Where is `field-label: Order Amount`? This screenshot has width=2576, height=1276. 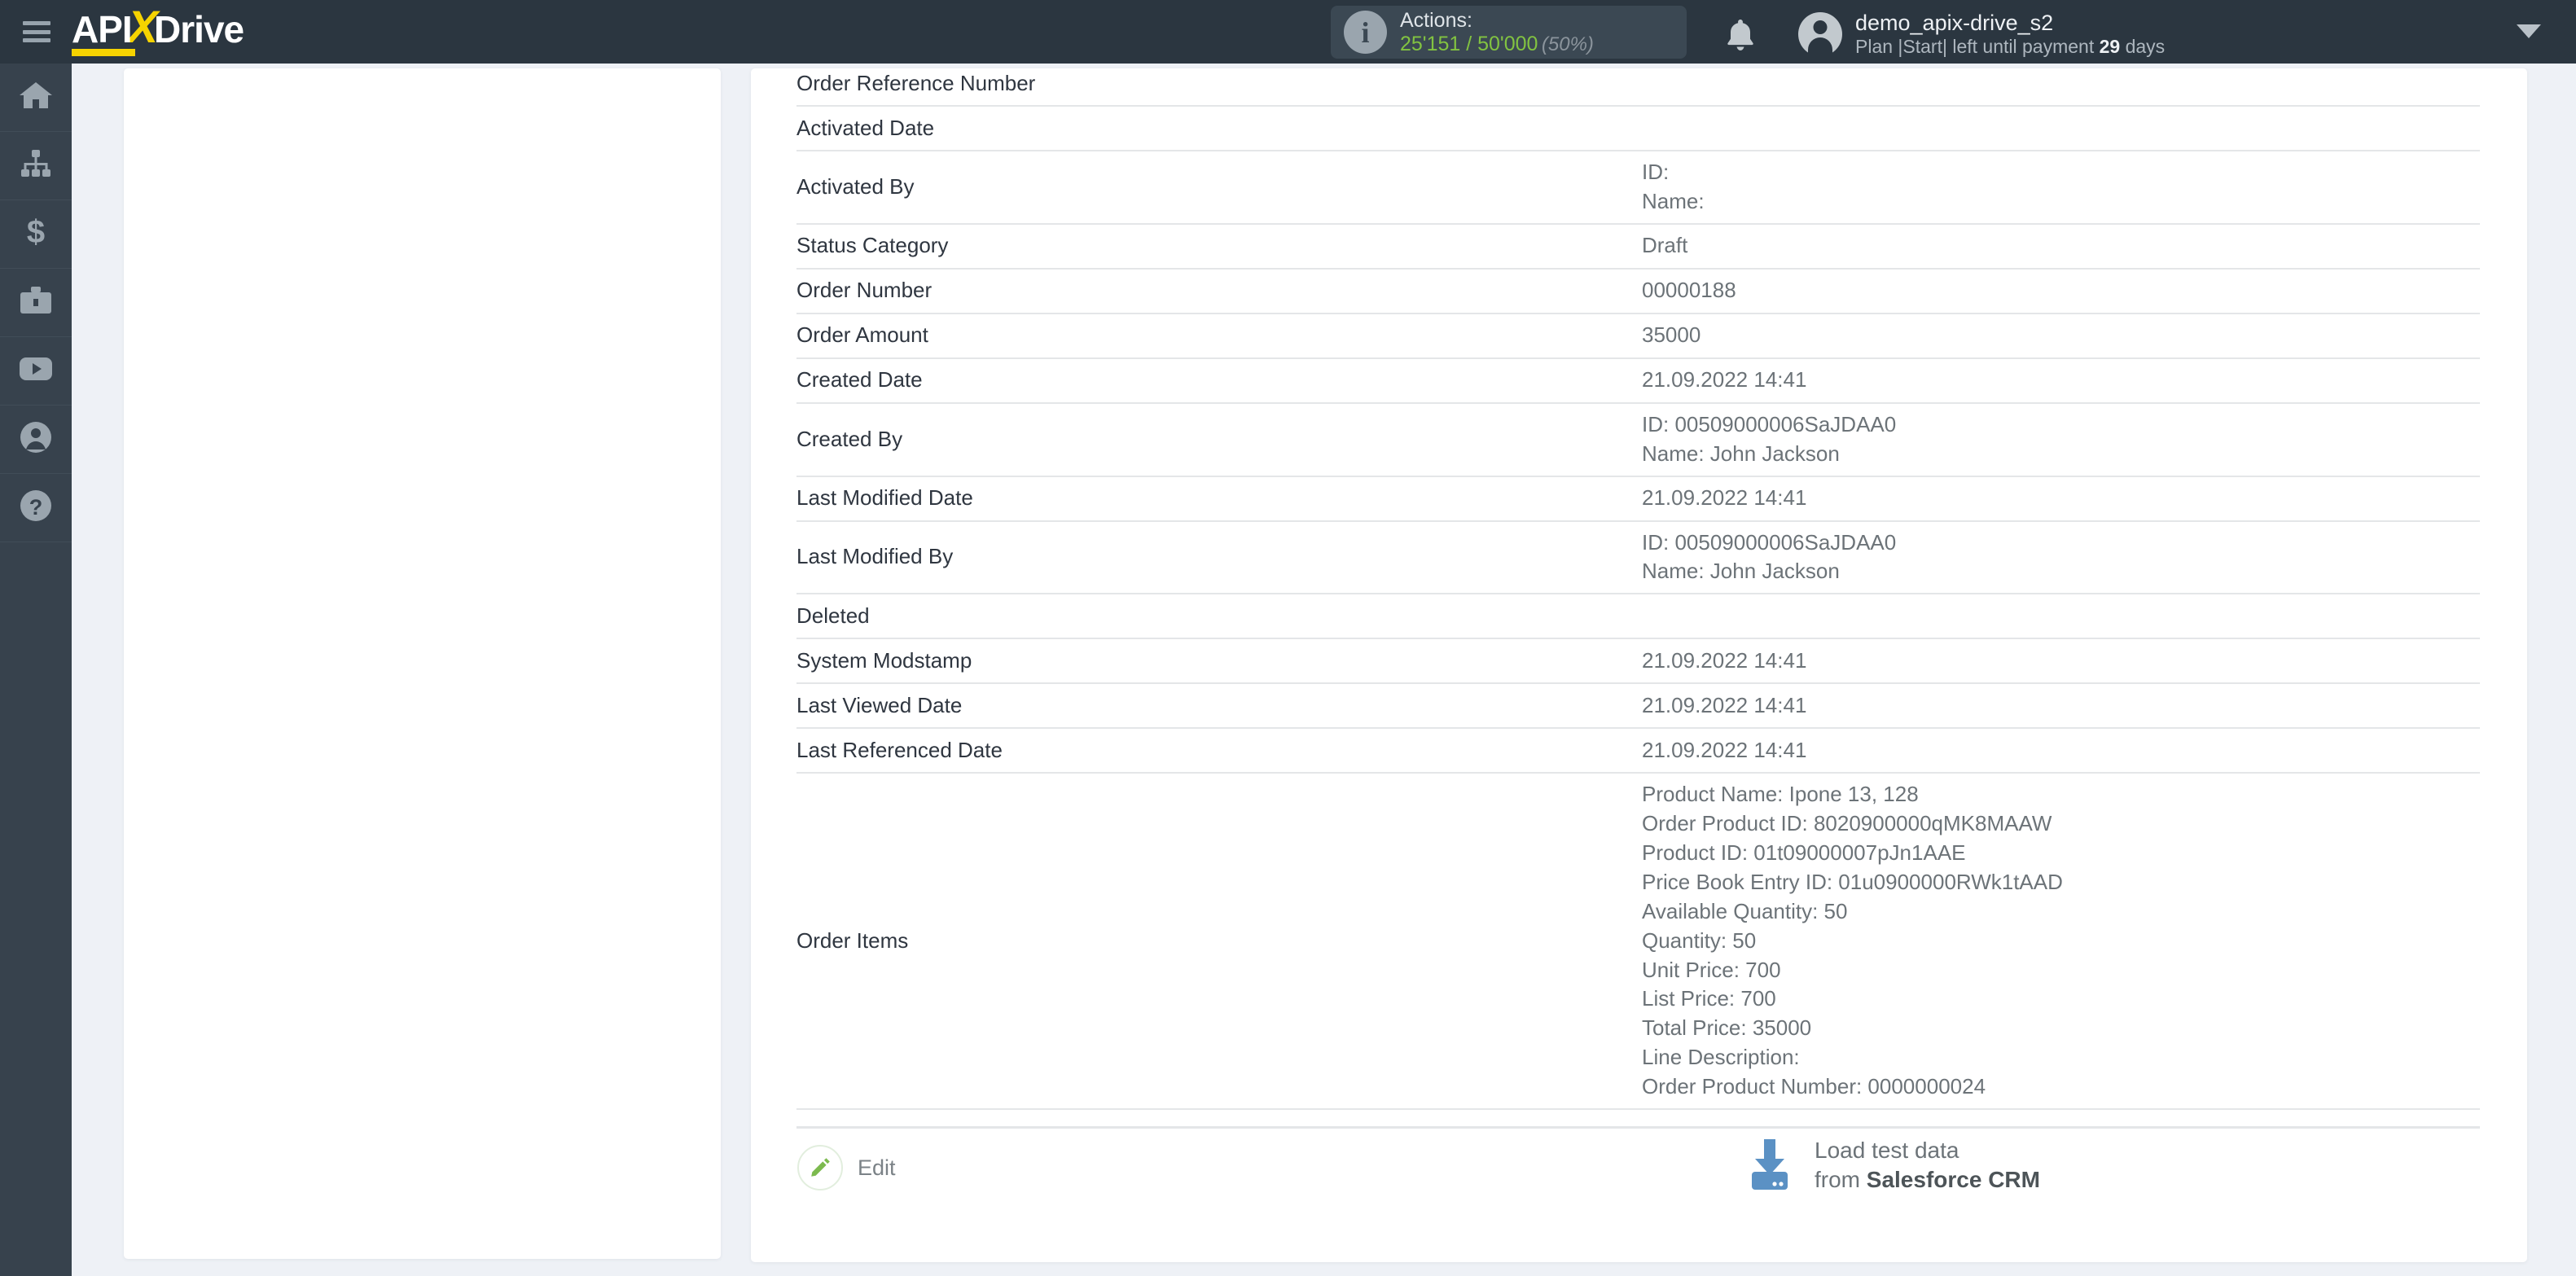
field-label: Order Amount is located at coordinates (862, 335).